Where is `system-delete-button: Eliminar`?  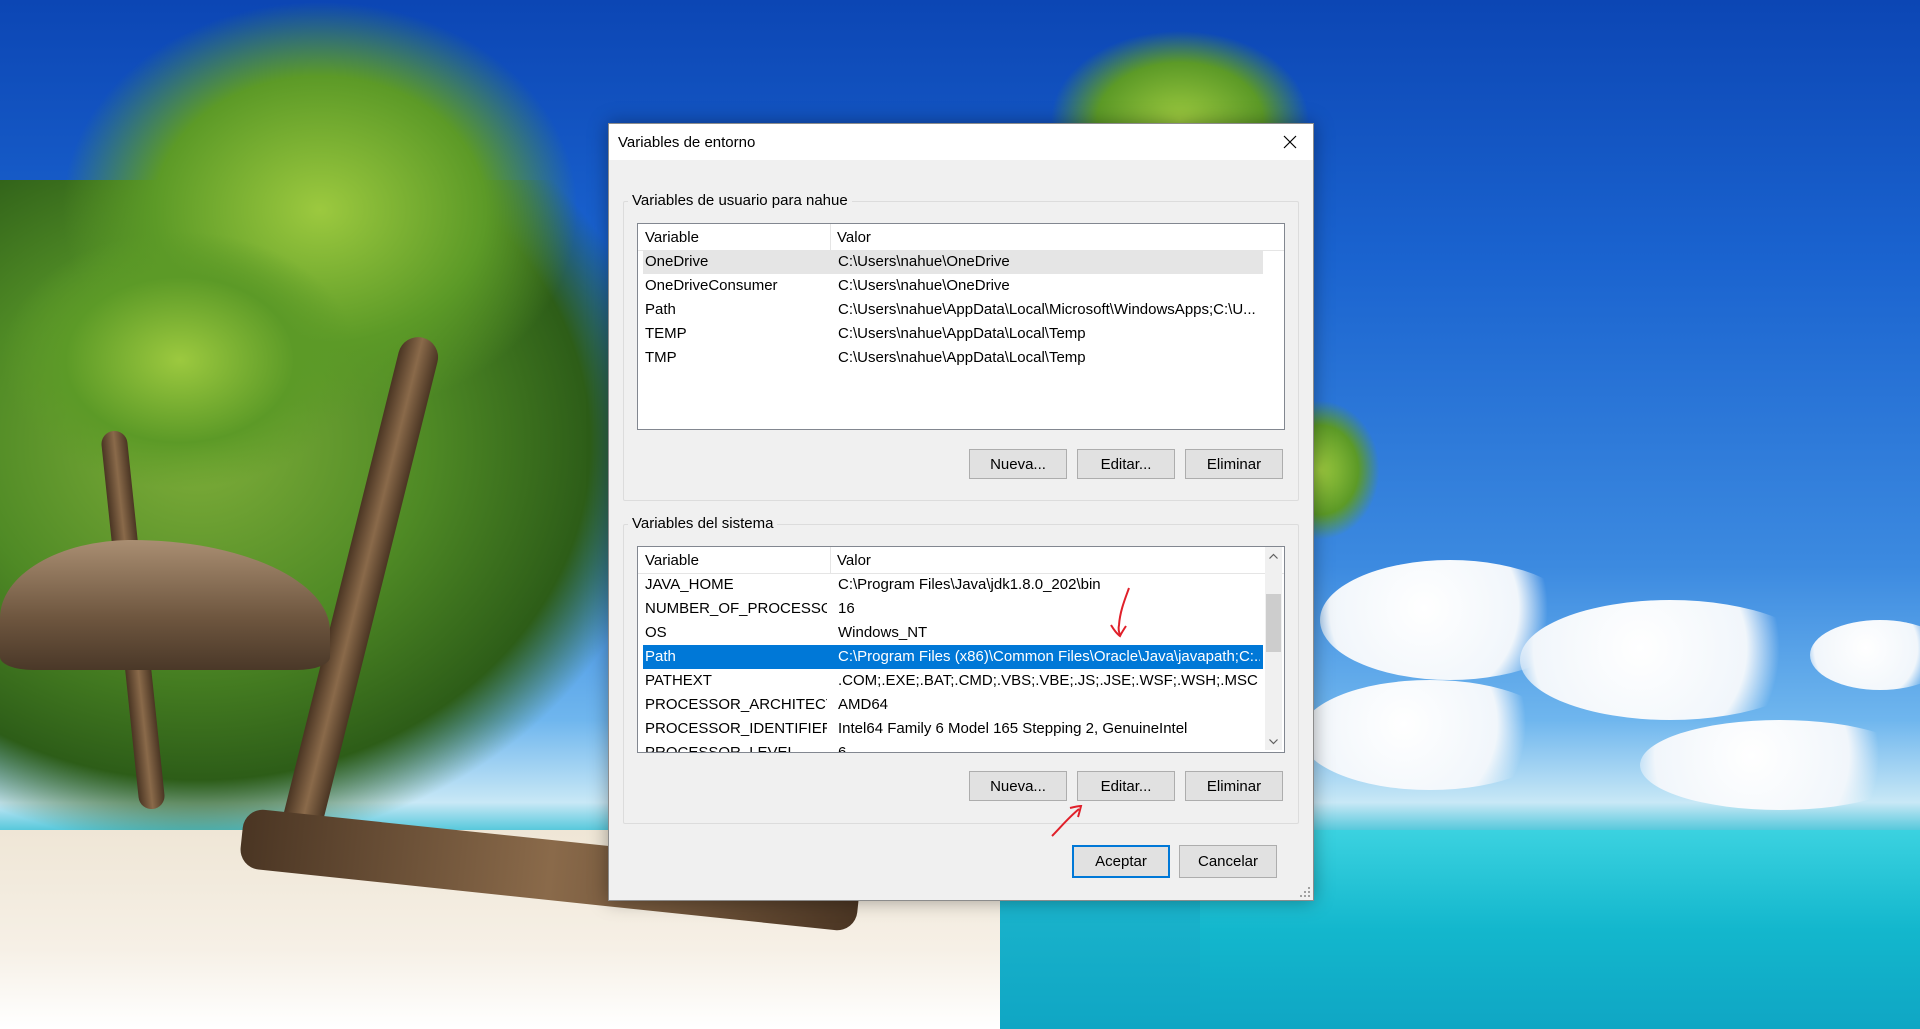 system-delete-button: Eliminar is located at coordinates (1234, 786).